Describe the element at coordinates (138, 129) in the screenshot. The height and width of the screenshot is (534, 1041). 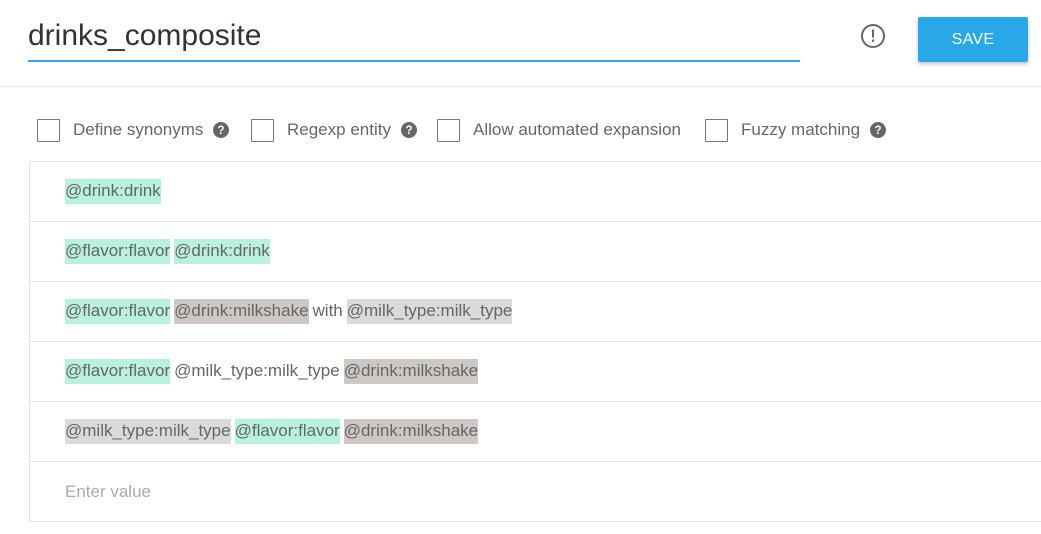
I see `define-synonyms-label: Define synonyms` at that location.